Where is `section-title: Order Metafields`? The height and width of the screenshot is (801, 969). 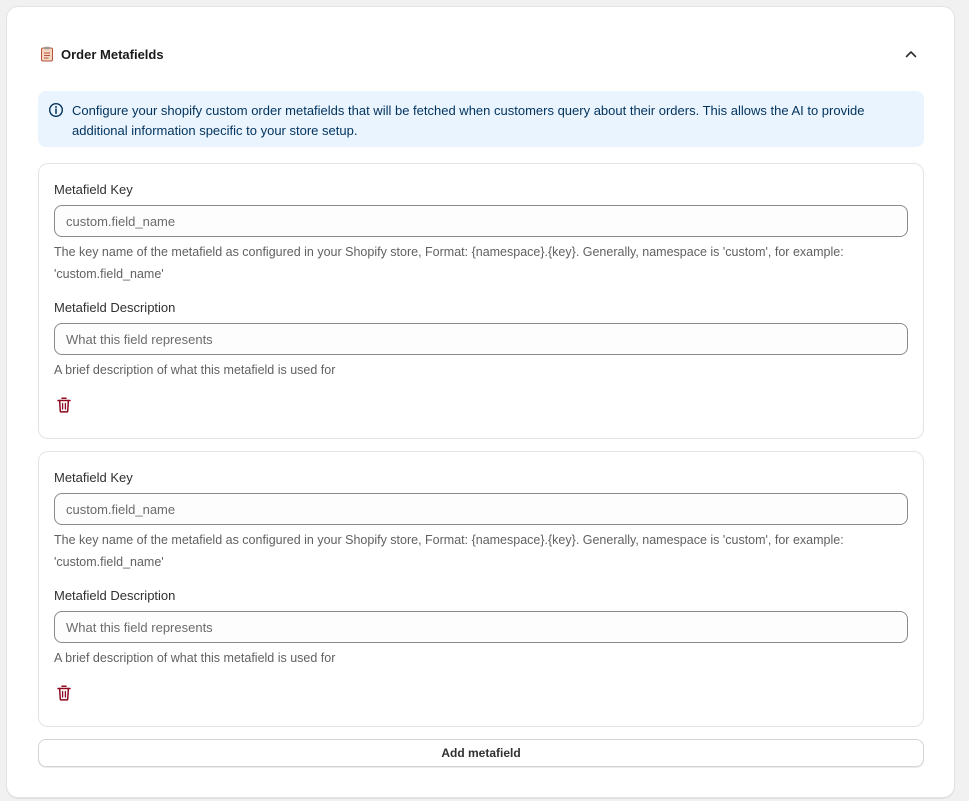
section-title: Order Metafields is located at coordinates (112, 54).